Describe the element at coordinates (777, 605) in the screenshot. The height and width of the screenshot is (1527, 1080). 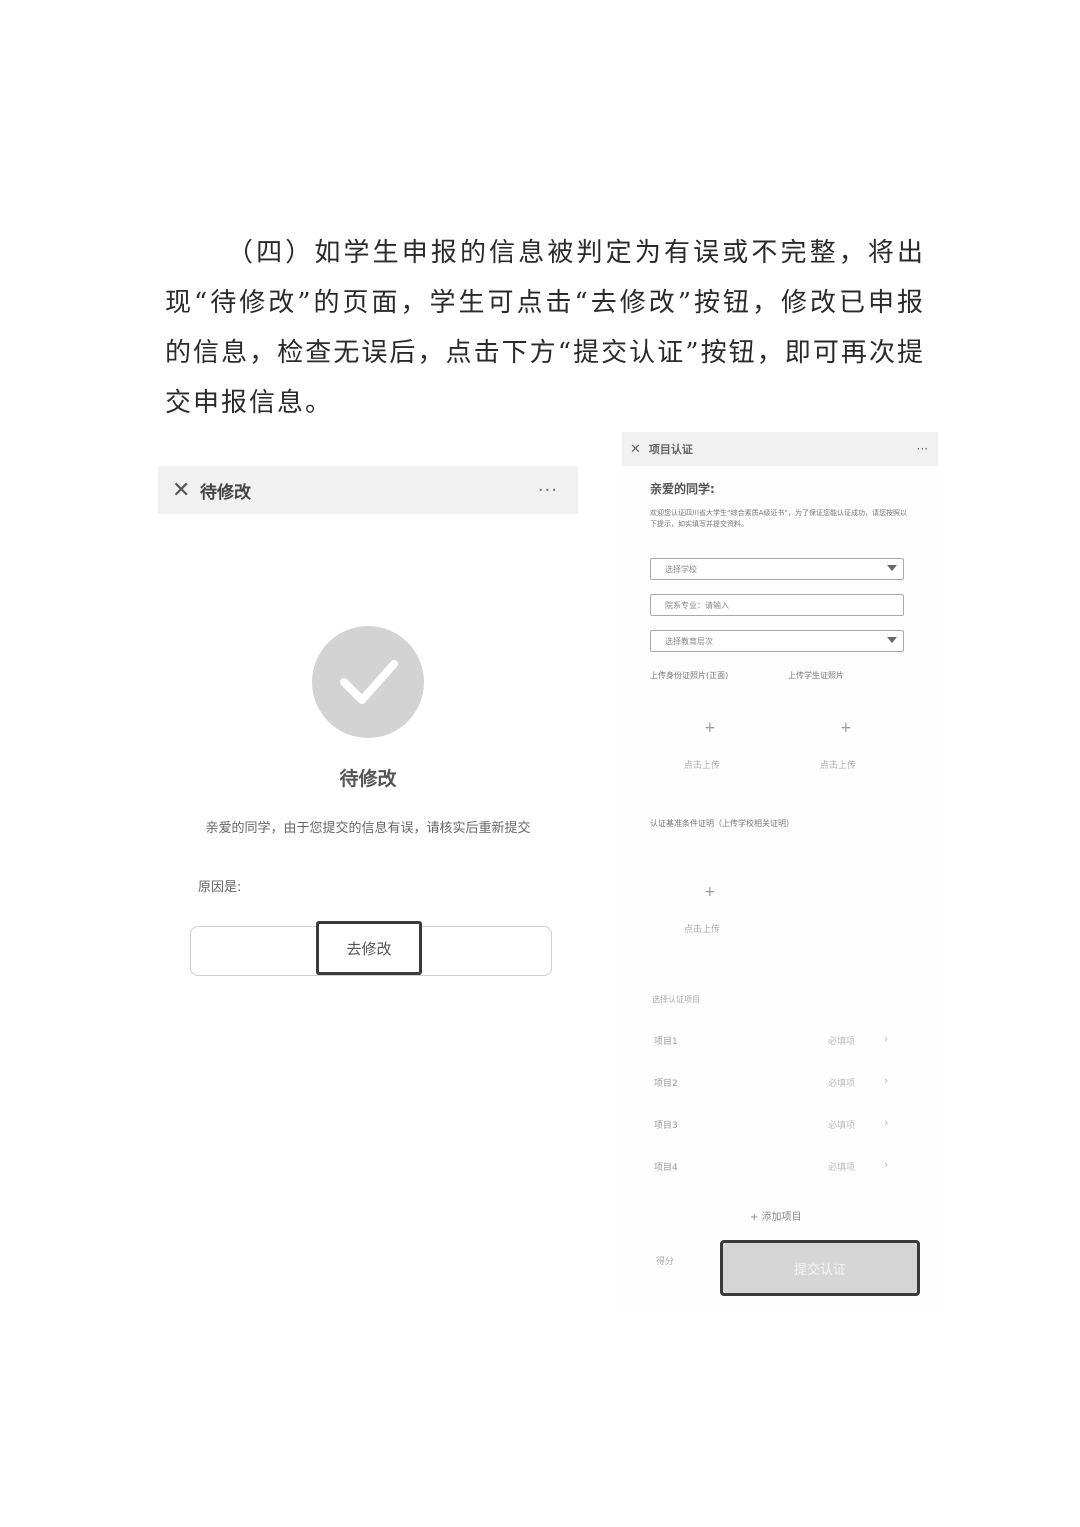
I see `major-input: 院系专业：请输入` at that location.